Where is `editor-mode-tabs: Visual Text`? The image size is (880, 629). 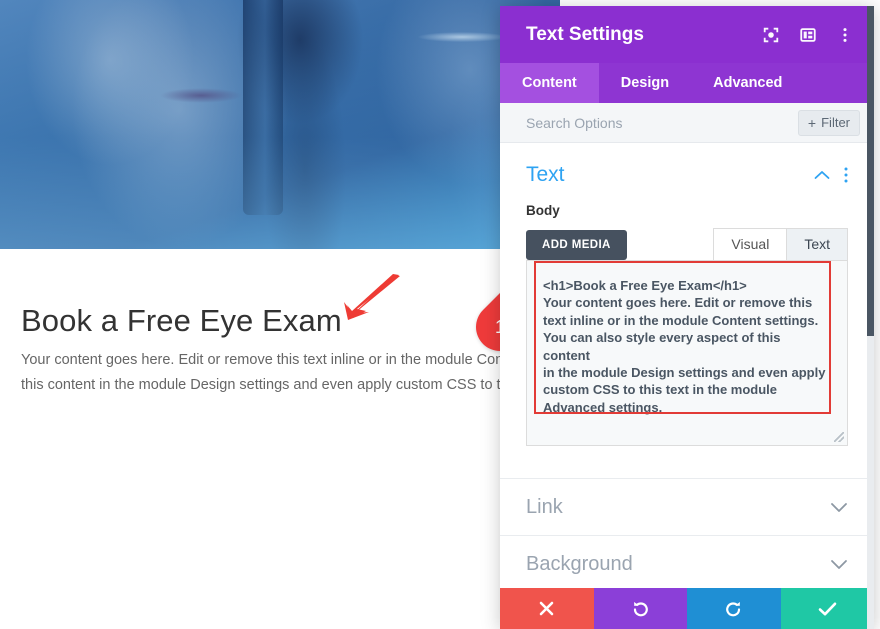 editor-mode-tabs: Visual Text is located at coordinates (780, 244).